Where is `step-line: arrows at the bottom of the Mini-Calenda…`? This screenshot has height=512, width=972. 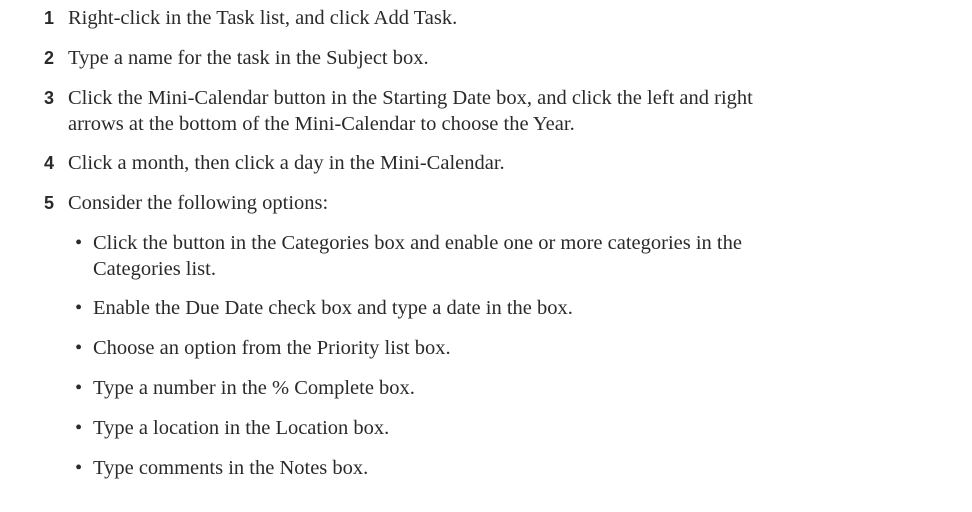
step-line: arrows at the bottom of the Mini-Calenda… is located at coordinates (321, 124).